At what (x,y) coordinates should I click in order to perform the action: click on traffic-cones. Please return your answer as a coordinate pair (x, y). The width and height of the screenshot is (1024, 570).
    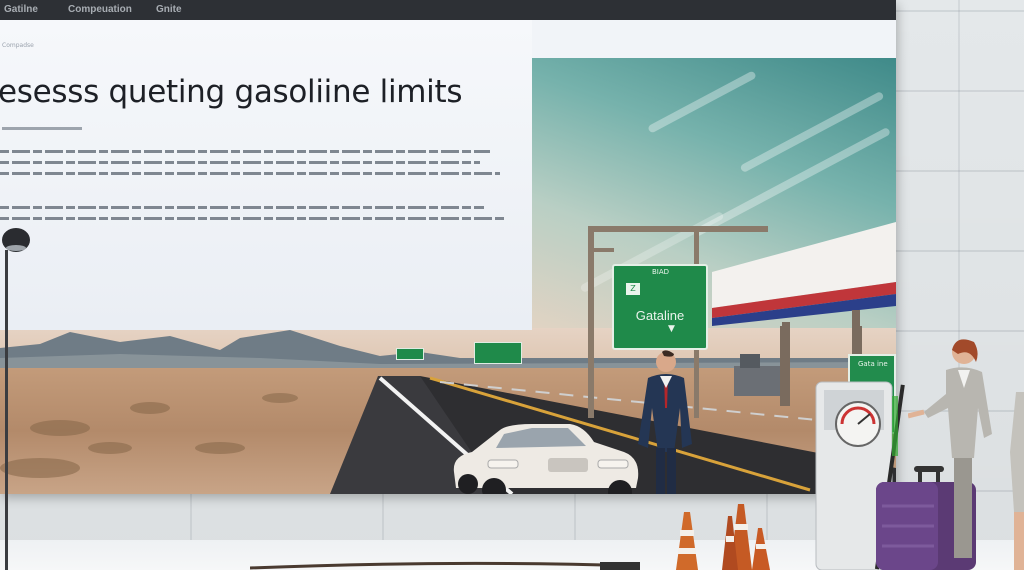
    Looking at the image, I should click on (723, 537).